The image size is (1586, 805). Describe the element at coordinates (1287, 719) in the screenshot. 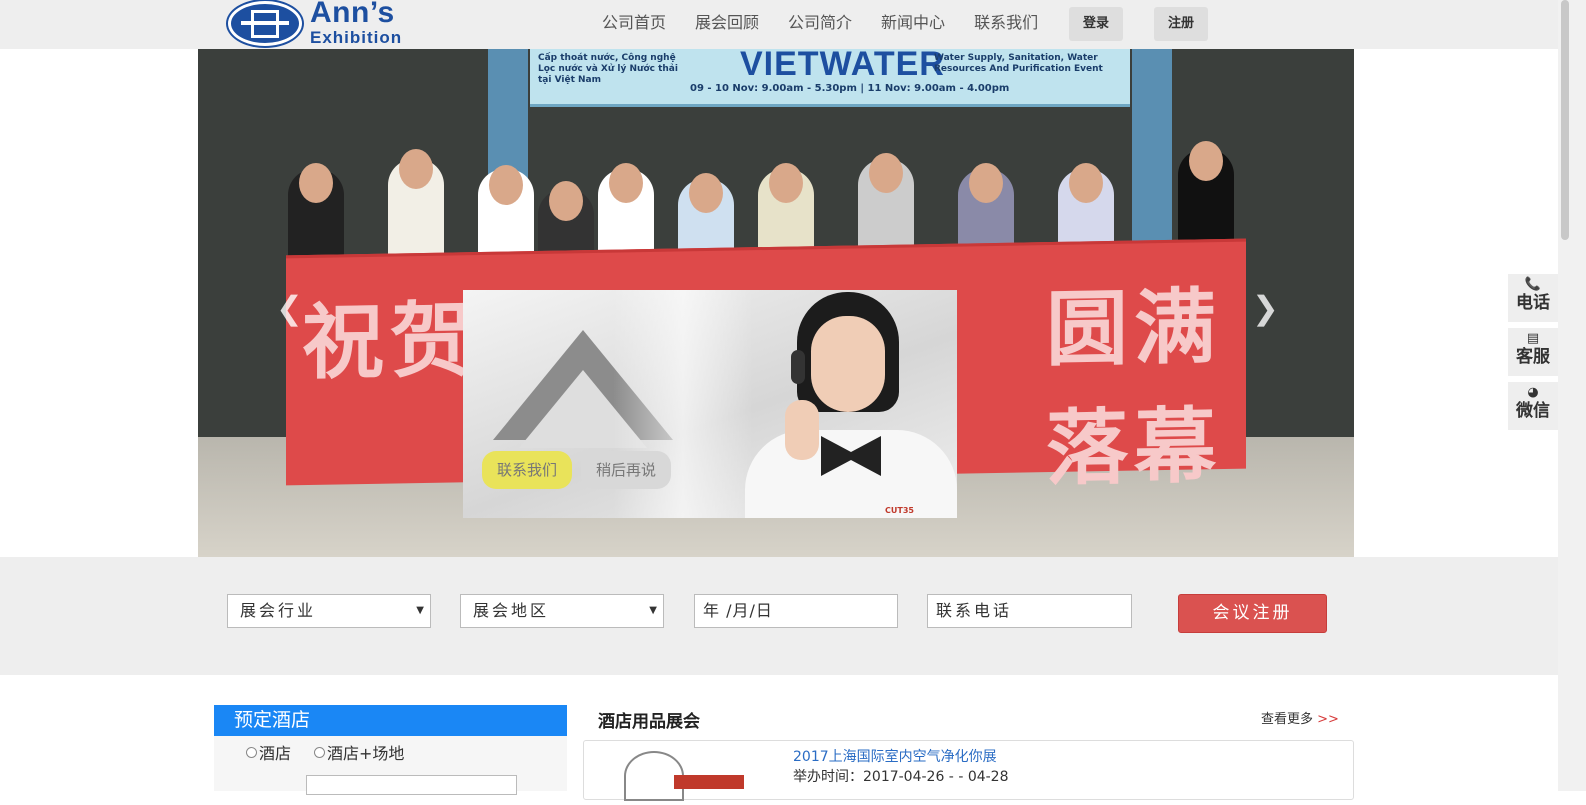

I see `view-more-label: 查看更多` at that location.